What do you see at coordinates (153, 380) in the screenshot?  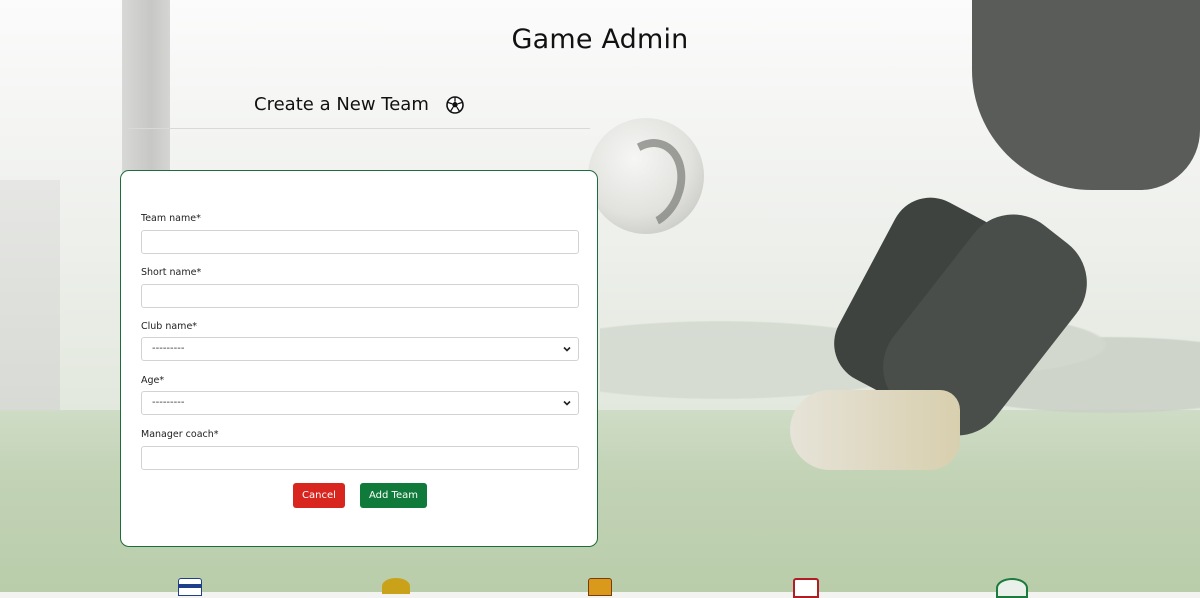 I see `age-label: Age*` at bounding box center [153, 380].